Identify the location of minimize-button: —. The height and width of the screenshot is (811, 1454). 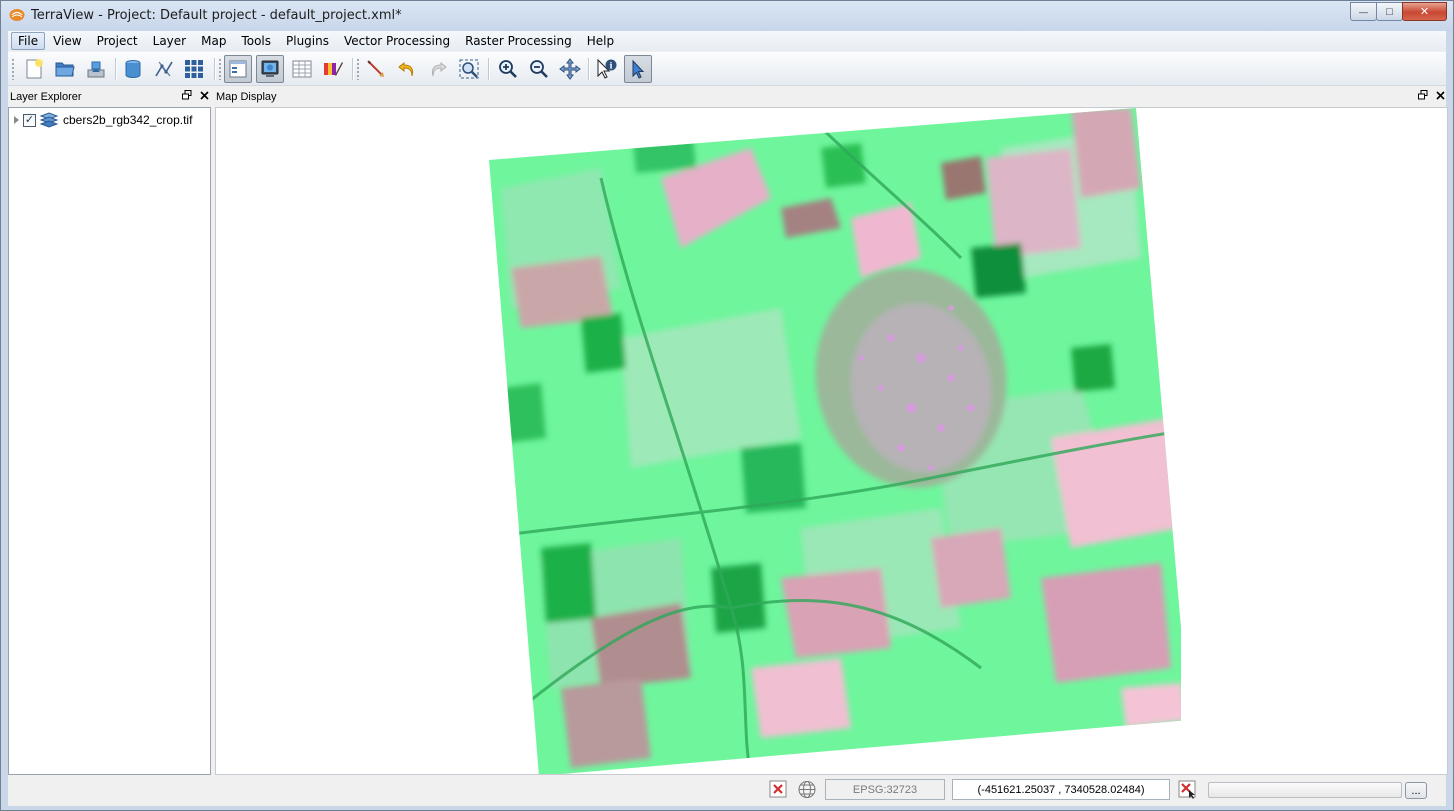
(1363, 11).